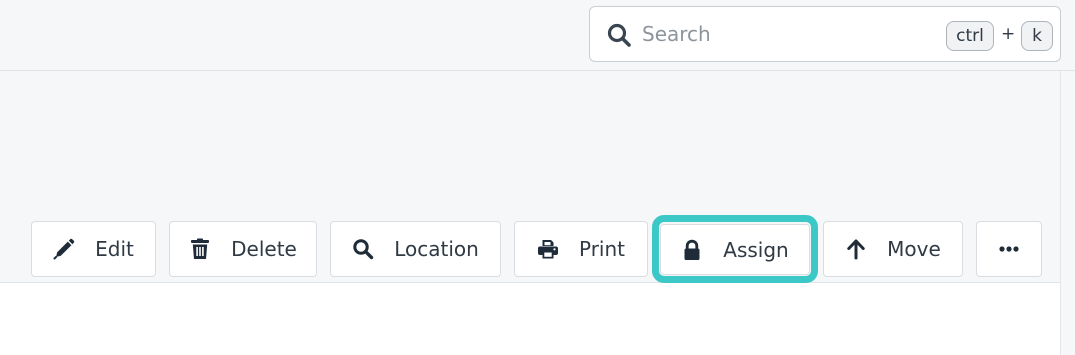 This screenshot has height=355, width=1075. What do you see at coordinates (601, 249) in the screenshot?
I see `print-button-label: Print` at bounding box center [601, 249].